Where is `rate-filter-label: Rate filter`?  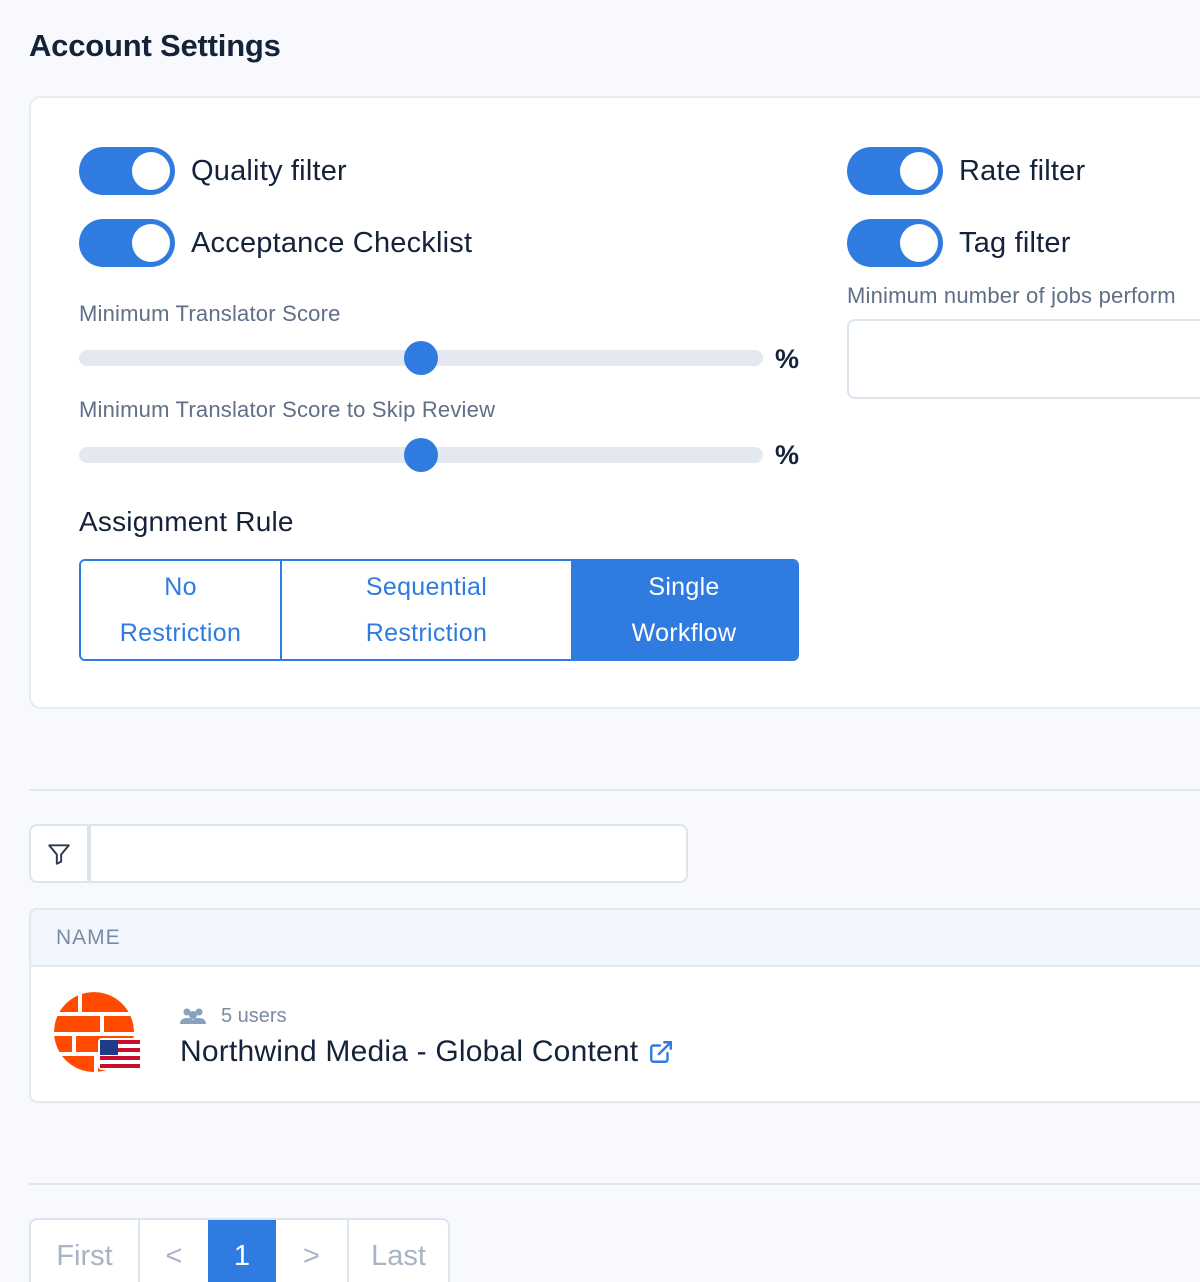
rate-filter-label: Rate filter is located at coordinates (1022, 170).